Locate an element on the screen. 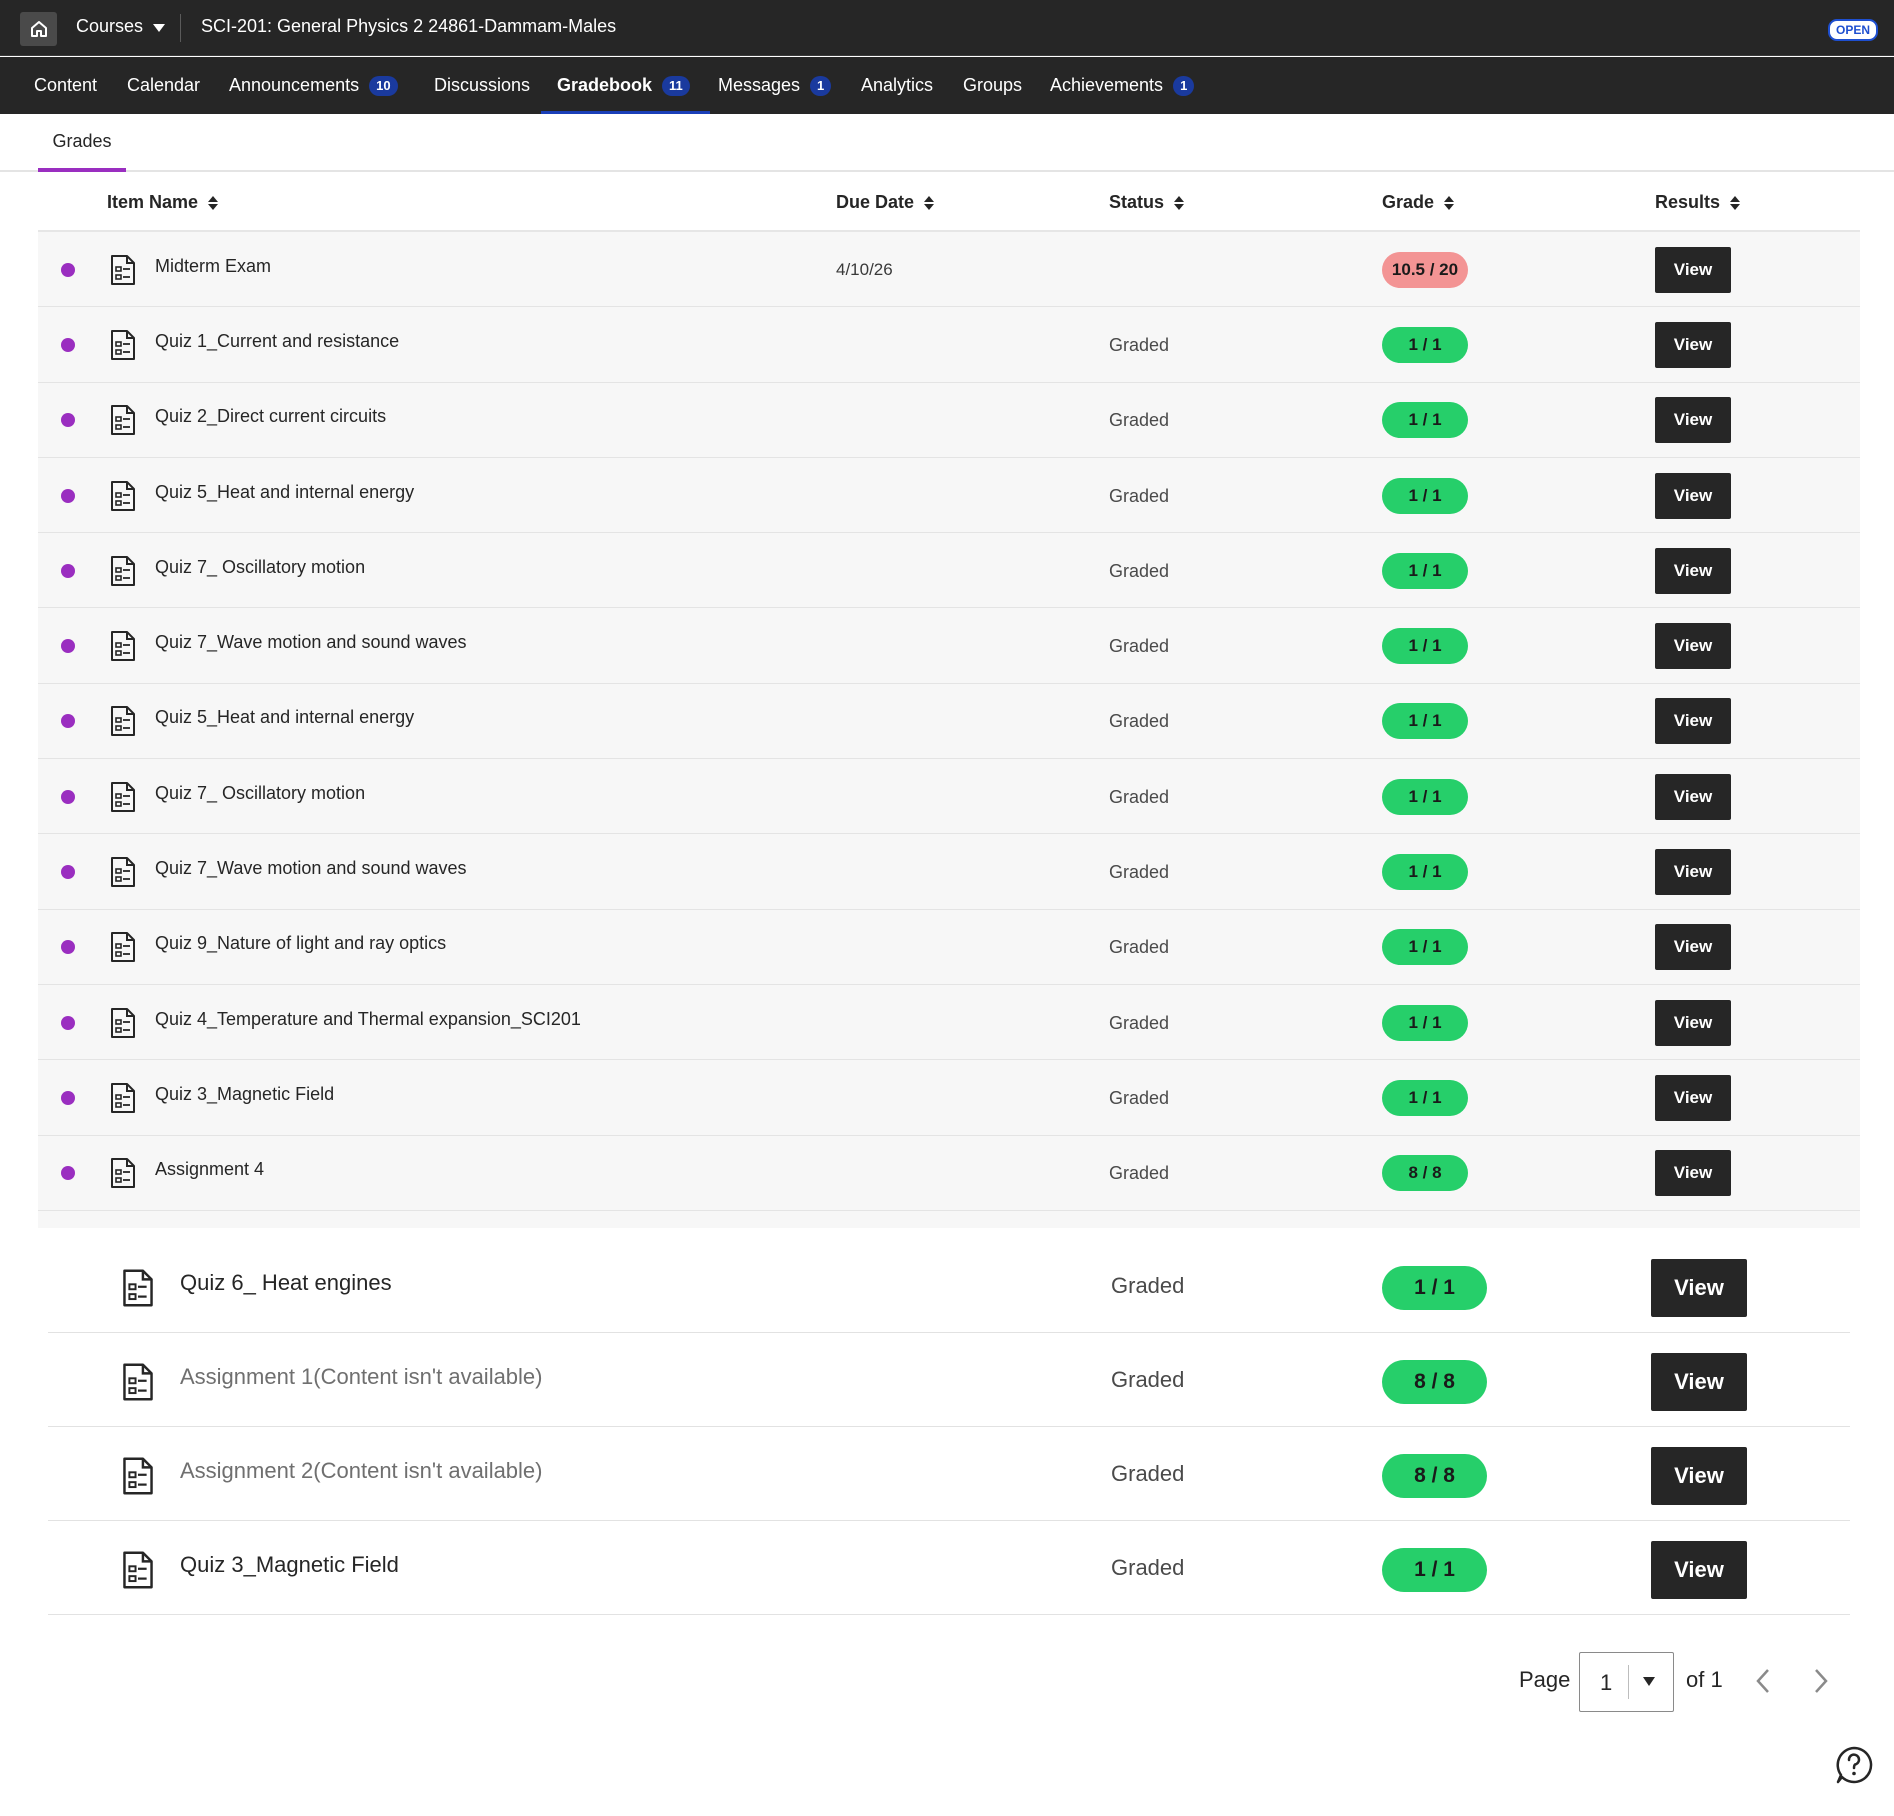 Image resolution: width=1894 pixels, height=1816 pixels. nav-item-messages: Messages 1 is located at coordinates (775, 85).